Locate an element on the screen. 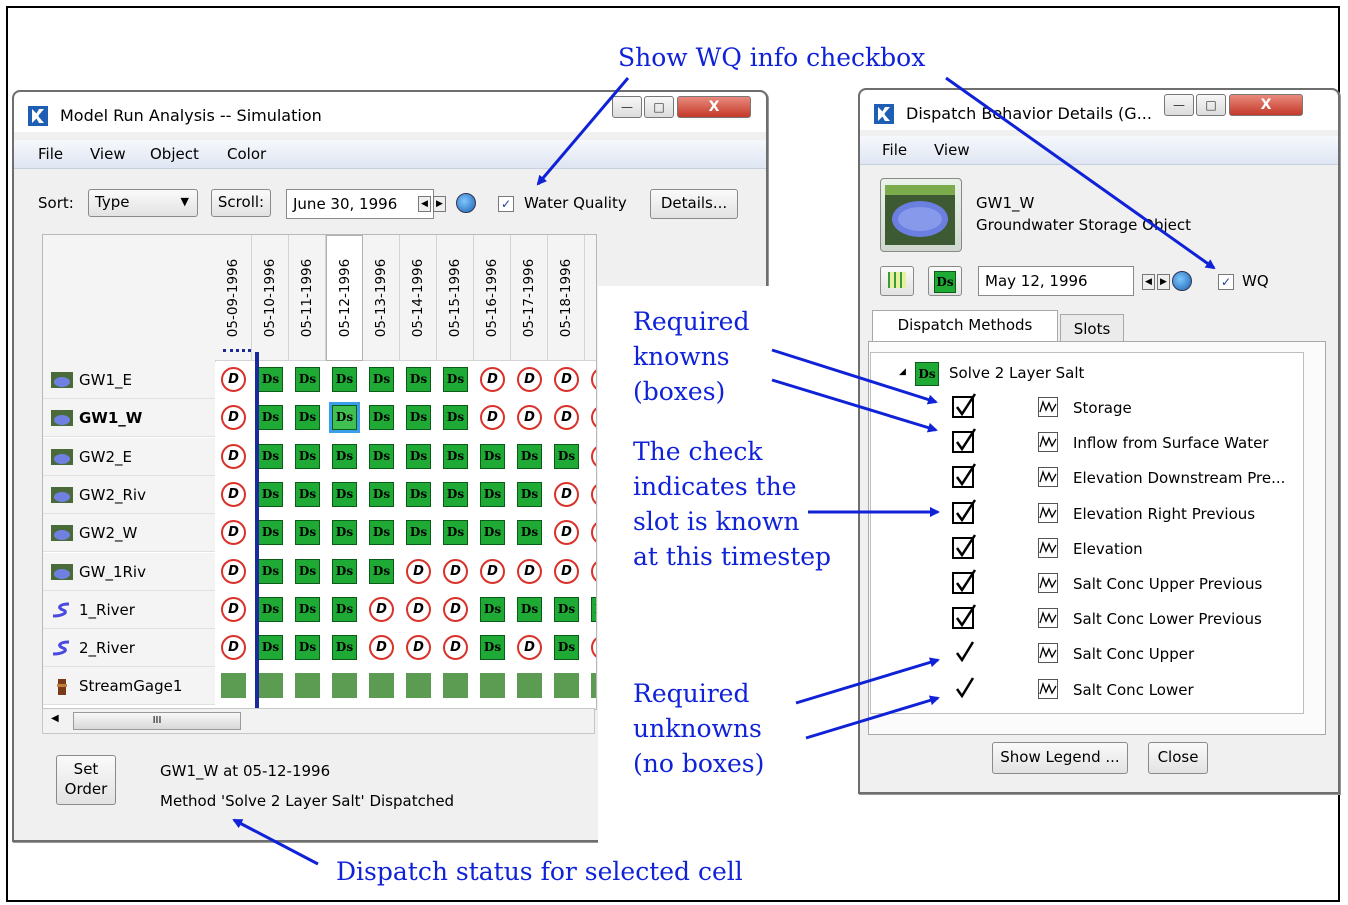  slot-row: Elevation is located at coordinates (1086, 549).